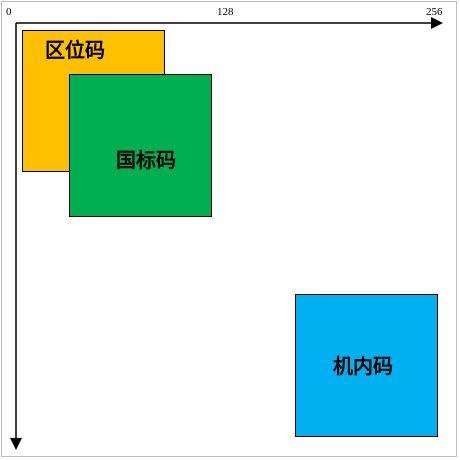 The width and height of the screenshot is (460, 460). I want to click on jinei-code-box: 机内码, so click(366, 365).